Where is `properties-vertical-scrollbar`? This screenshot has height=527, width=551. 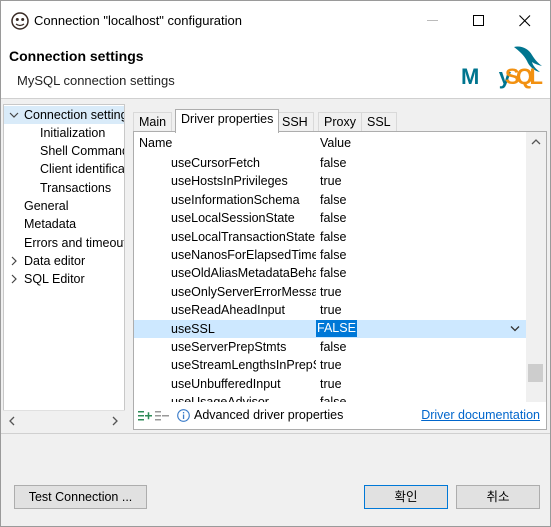 properties-vertical-scrollbar is located at coordinates (536, 267).